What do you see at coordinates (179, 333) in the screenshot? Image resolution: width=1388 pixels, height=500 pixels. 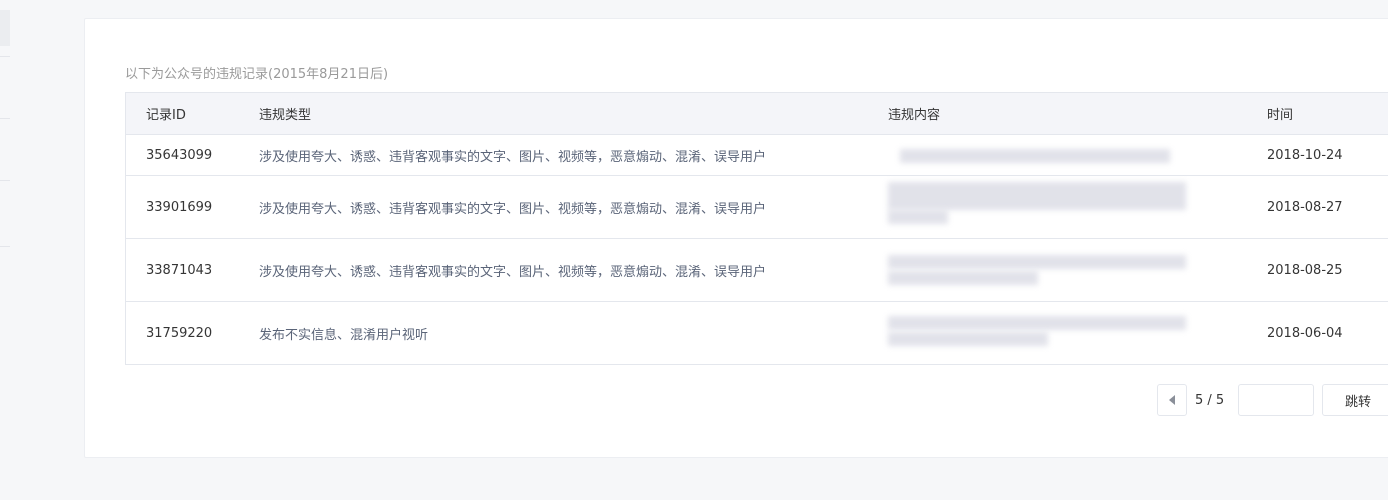 I see `record-id: 31759220` at bounding box center [179, 333].